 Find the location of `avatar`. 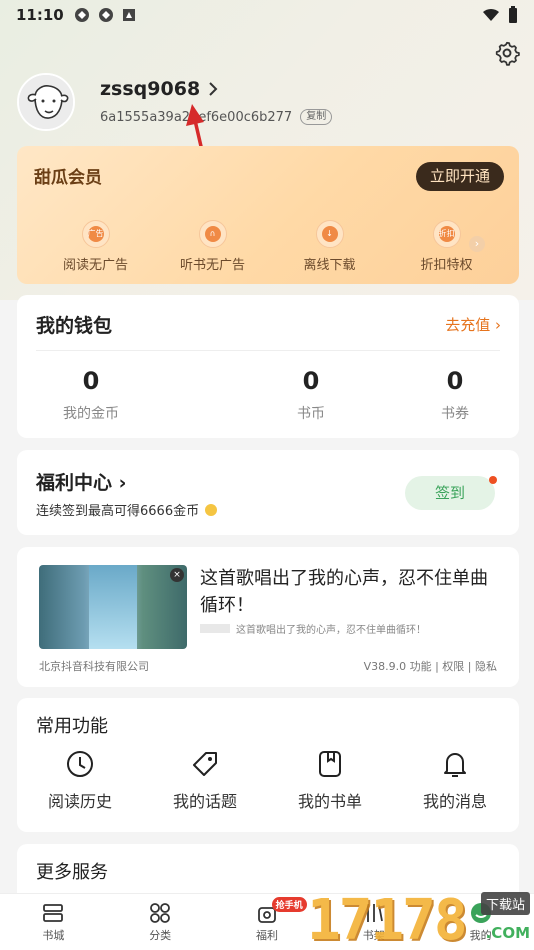

avatar is located at coordinates (46, 102).